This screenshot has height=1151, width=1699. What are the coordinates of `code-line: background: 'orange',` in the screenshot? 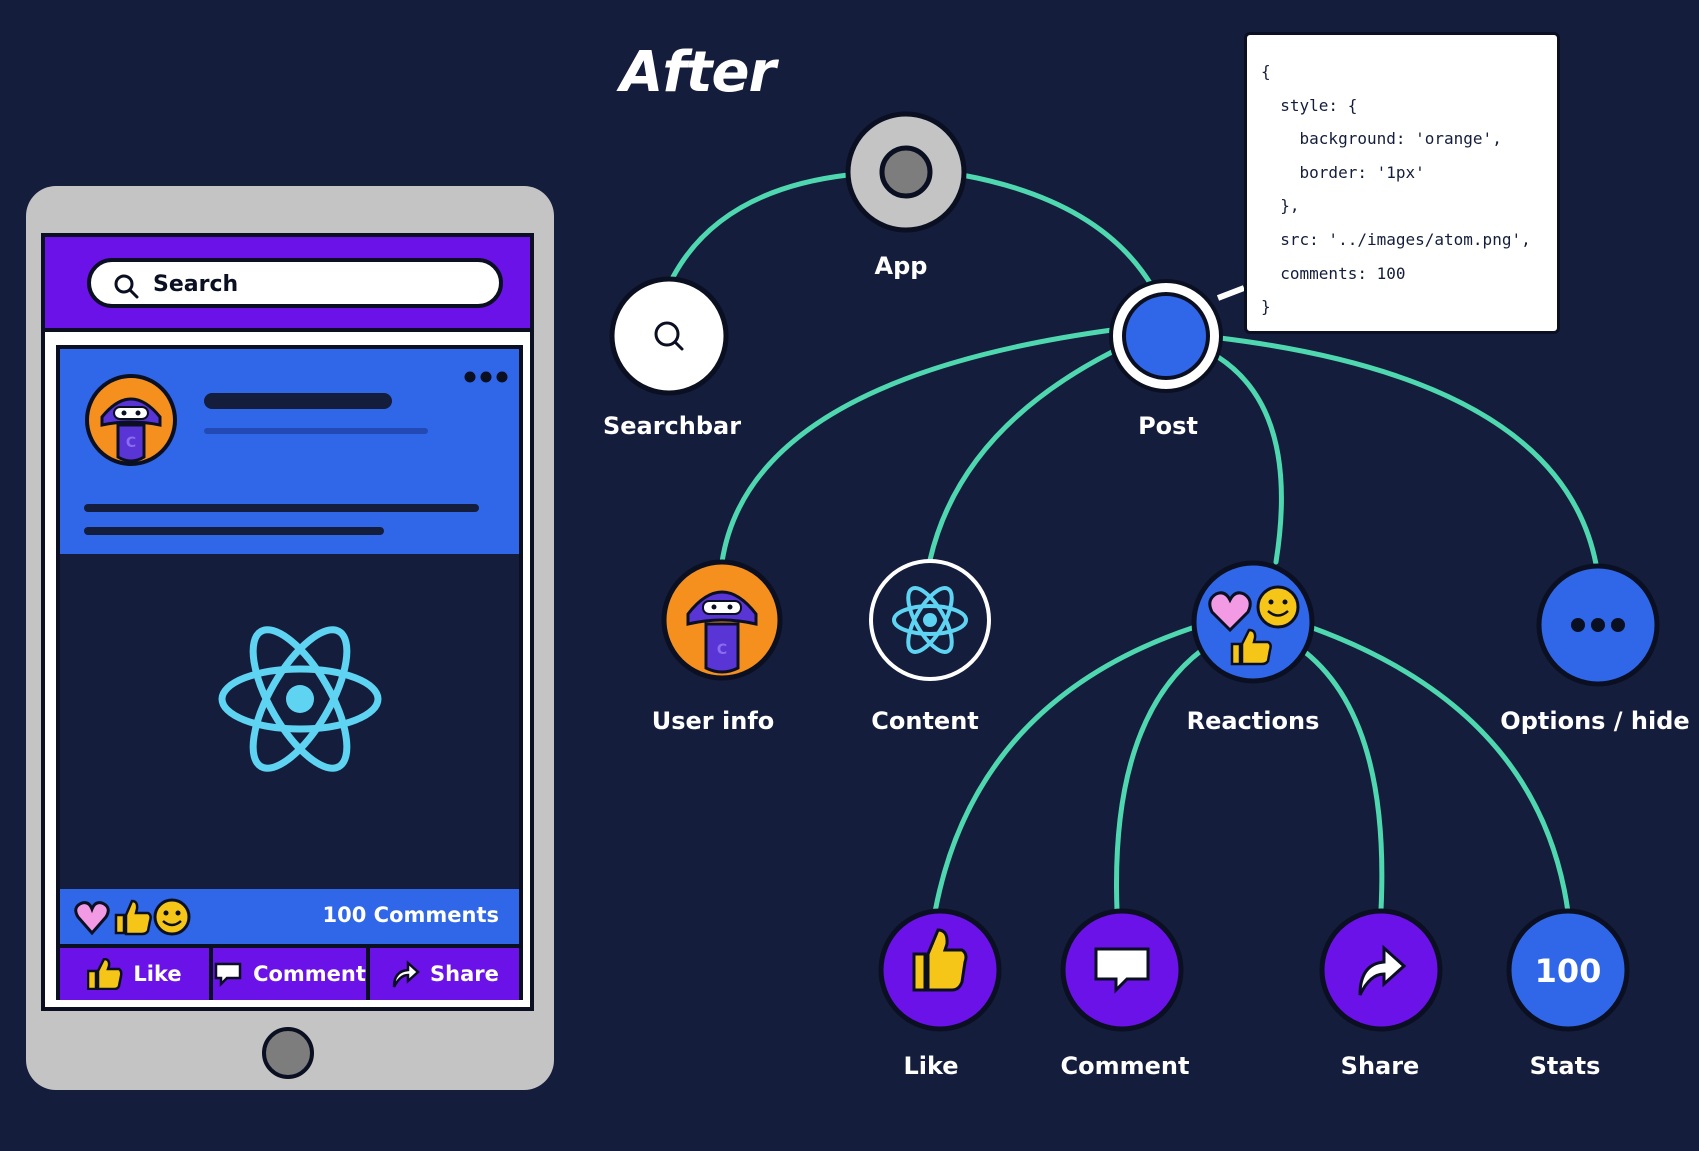 It's located at (1381, 139).